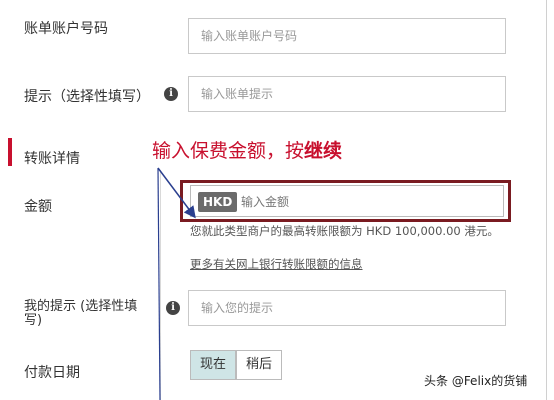 The width and height of the screenshot is (554, 400). What do you see at coordinates (176, 283) in the screenshot?
I see `annotation-arrows` at bounding box center [176, 283].